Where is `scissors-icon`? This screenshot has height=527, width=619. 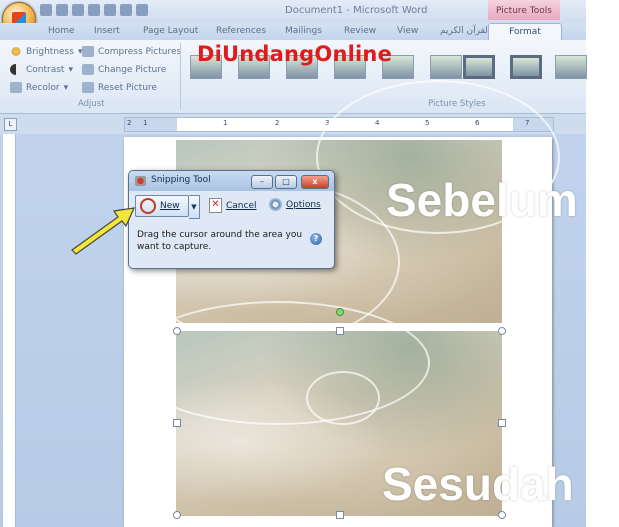 scissors-icon is located at coordinates (148, 206).